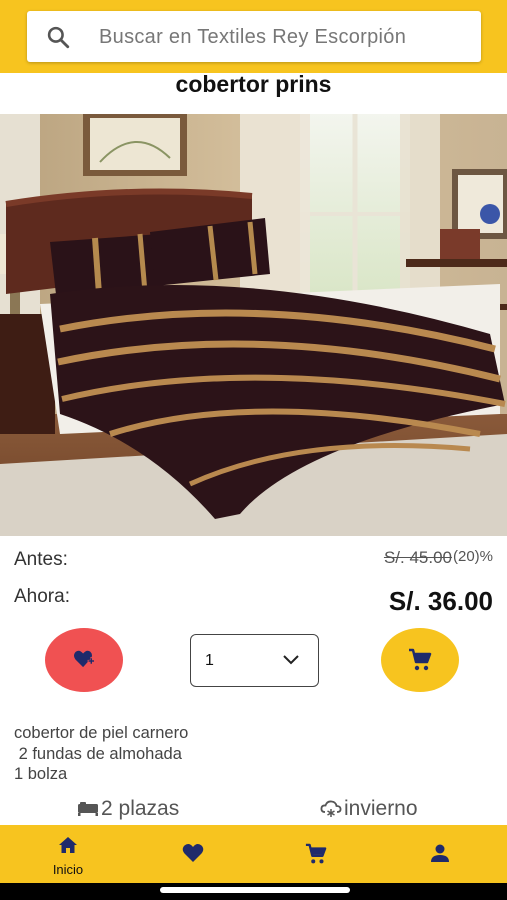 The height and width of the screenshot is (900, 507). I want to click on nav-item-home-label: Inicio, so click(68, 869).